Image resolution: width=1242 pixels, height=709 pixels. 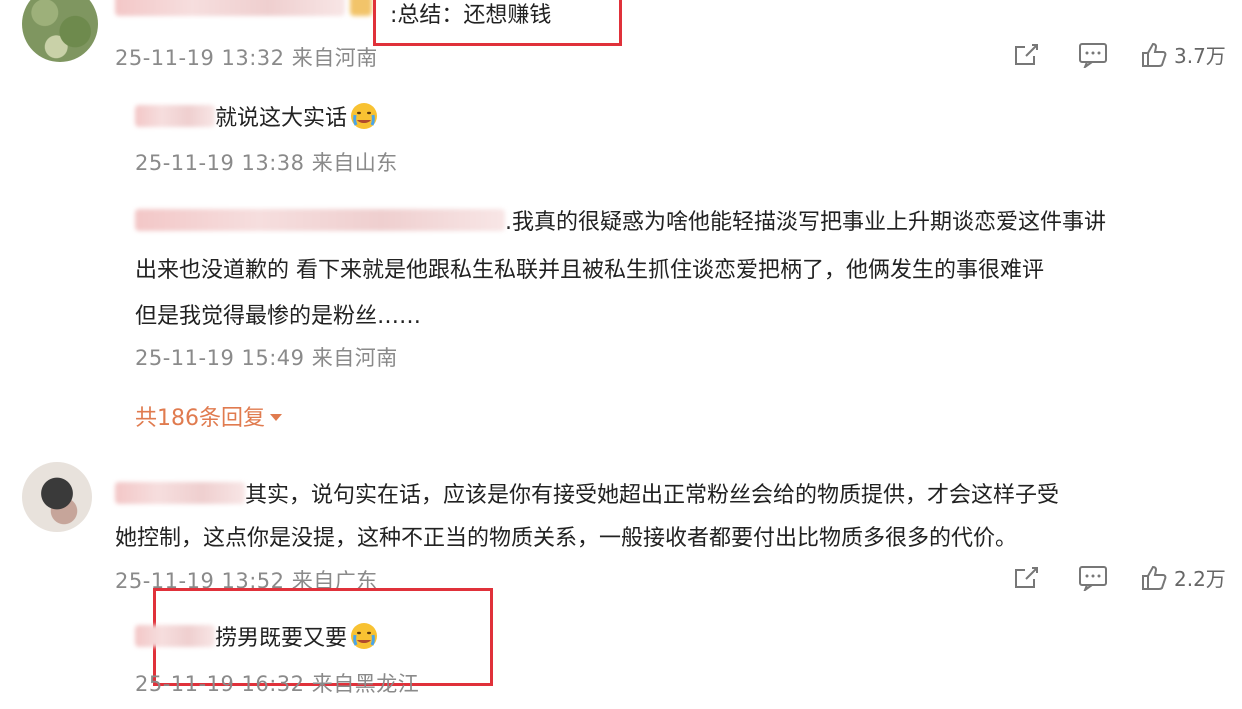 What do you see at coordinates (1200, 579) in the screenshot?
I see `like-count: 2.2万` at bounding box center [1200, 579].